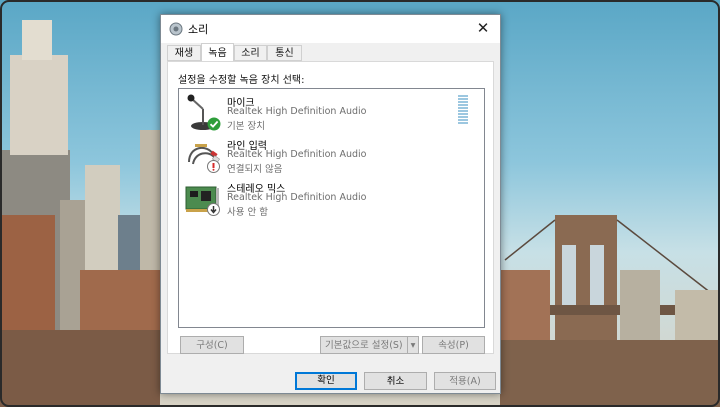 The height and width of the screenshot is (407, 720). What do you see at coordinates (364, 345) in the screenshot?
I see `set-default-button: 기본값으로 설정(S)` at bounding box center [364, 345].